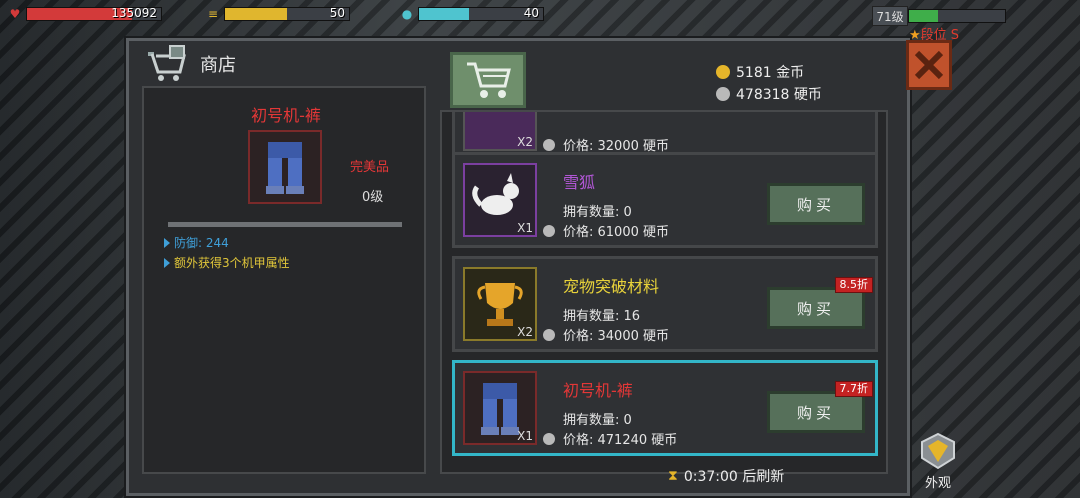  I want to click on shop-header: 商店, so click(190, 64).